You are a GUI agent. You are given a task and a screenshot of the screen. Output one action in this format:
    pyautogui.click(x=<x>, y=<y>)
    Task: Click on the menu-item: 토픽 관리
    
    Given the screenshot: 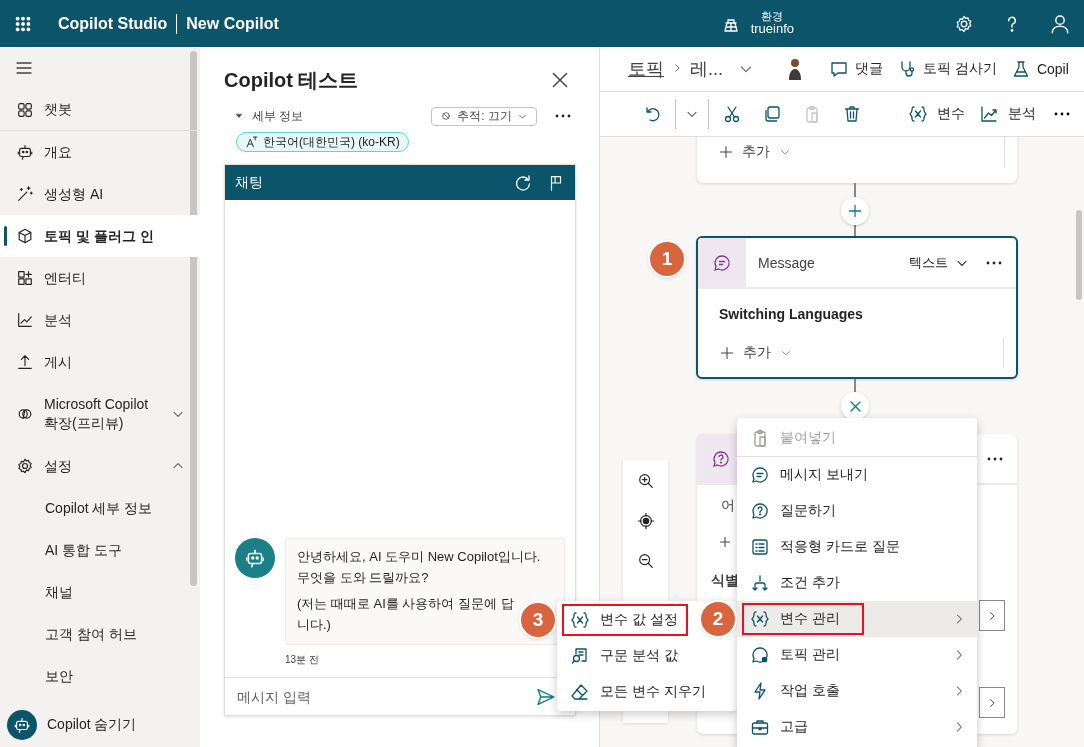 What is the action you would take?
    pyautogui.click(x=857, y=655)
    